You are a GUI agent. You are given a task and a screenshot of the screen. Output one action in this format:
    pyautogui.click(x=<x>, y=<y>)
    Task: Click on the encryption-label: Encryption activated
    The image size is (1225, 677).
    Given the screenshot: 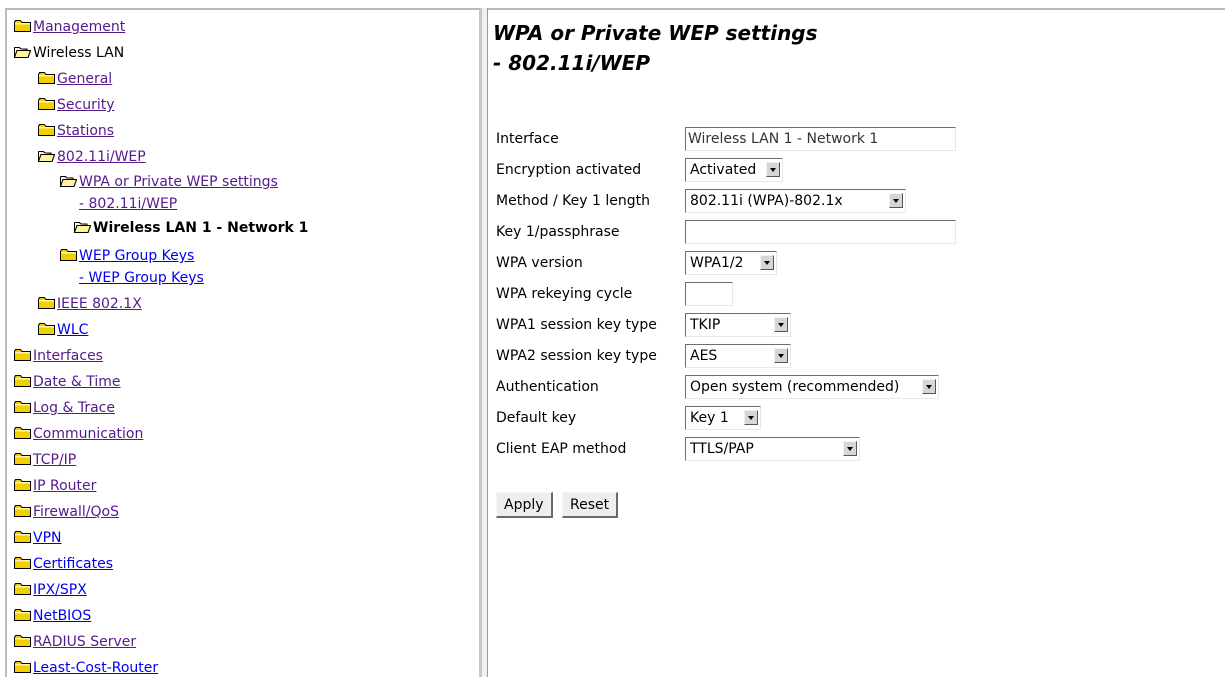 What is the action you would take?
    pyautogui.click(x=569, y=170)
    